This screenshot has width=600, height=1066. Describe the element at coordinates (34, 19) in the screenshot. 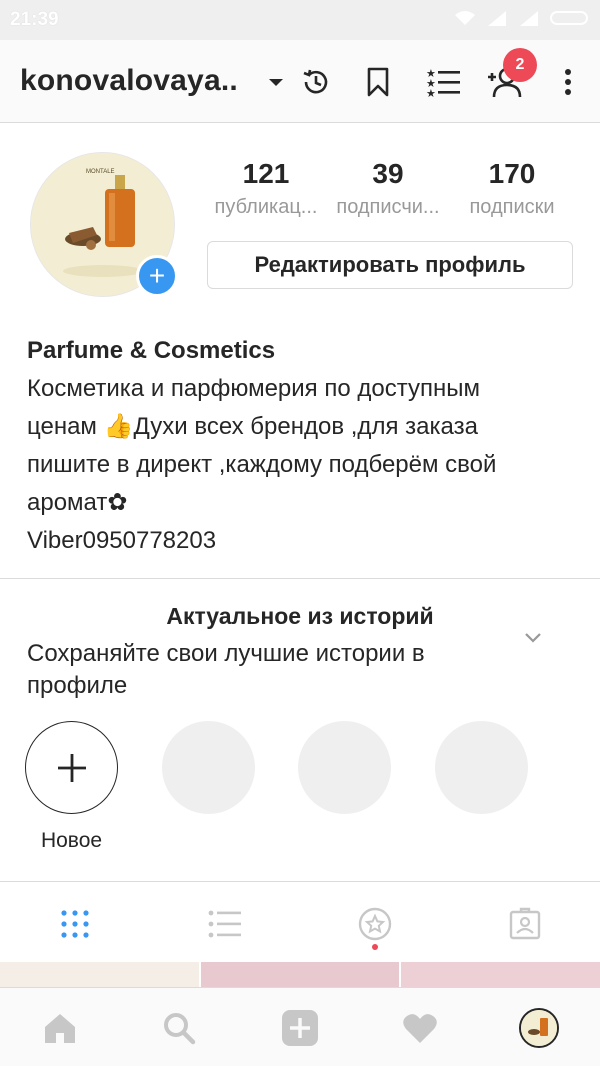

I see `status-time: 21:39` at that location.